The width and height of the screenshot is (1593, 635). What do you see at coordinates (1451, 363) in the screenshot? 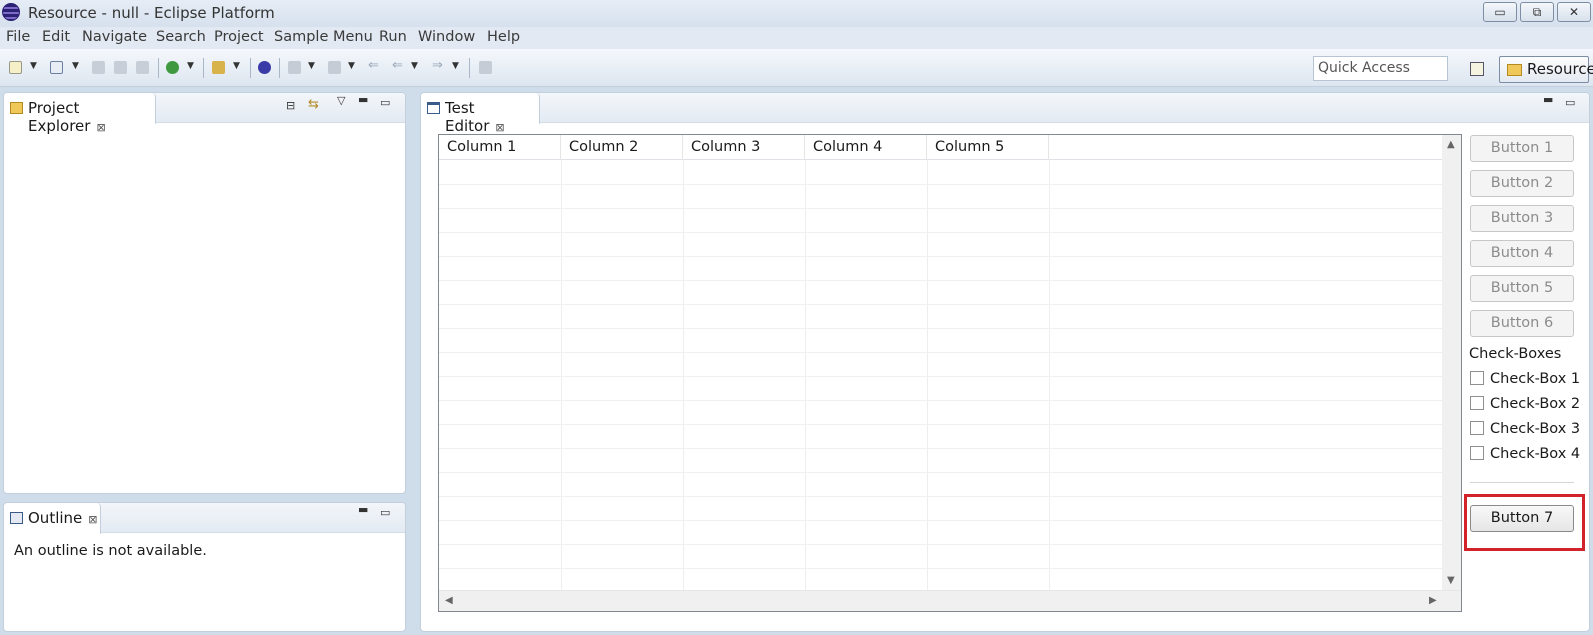
I see `vertical-scrollbar: ▲ ▼` at bounding box center [1451, 363].